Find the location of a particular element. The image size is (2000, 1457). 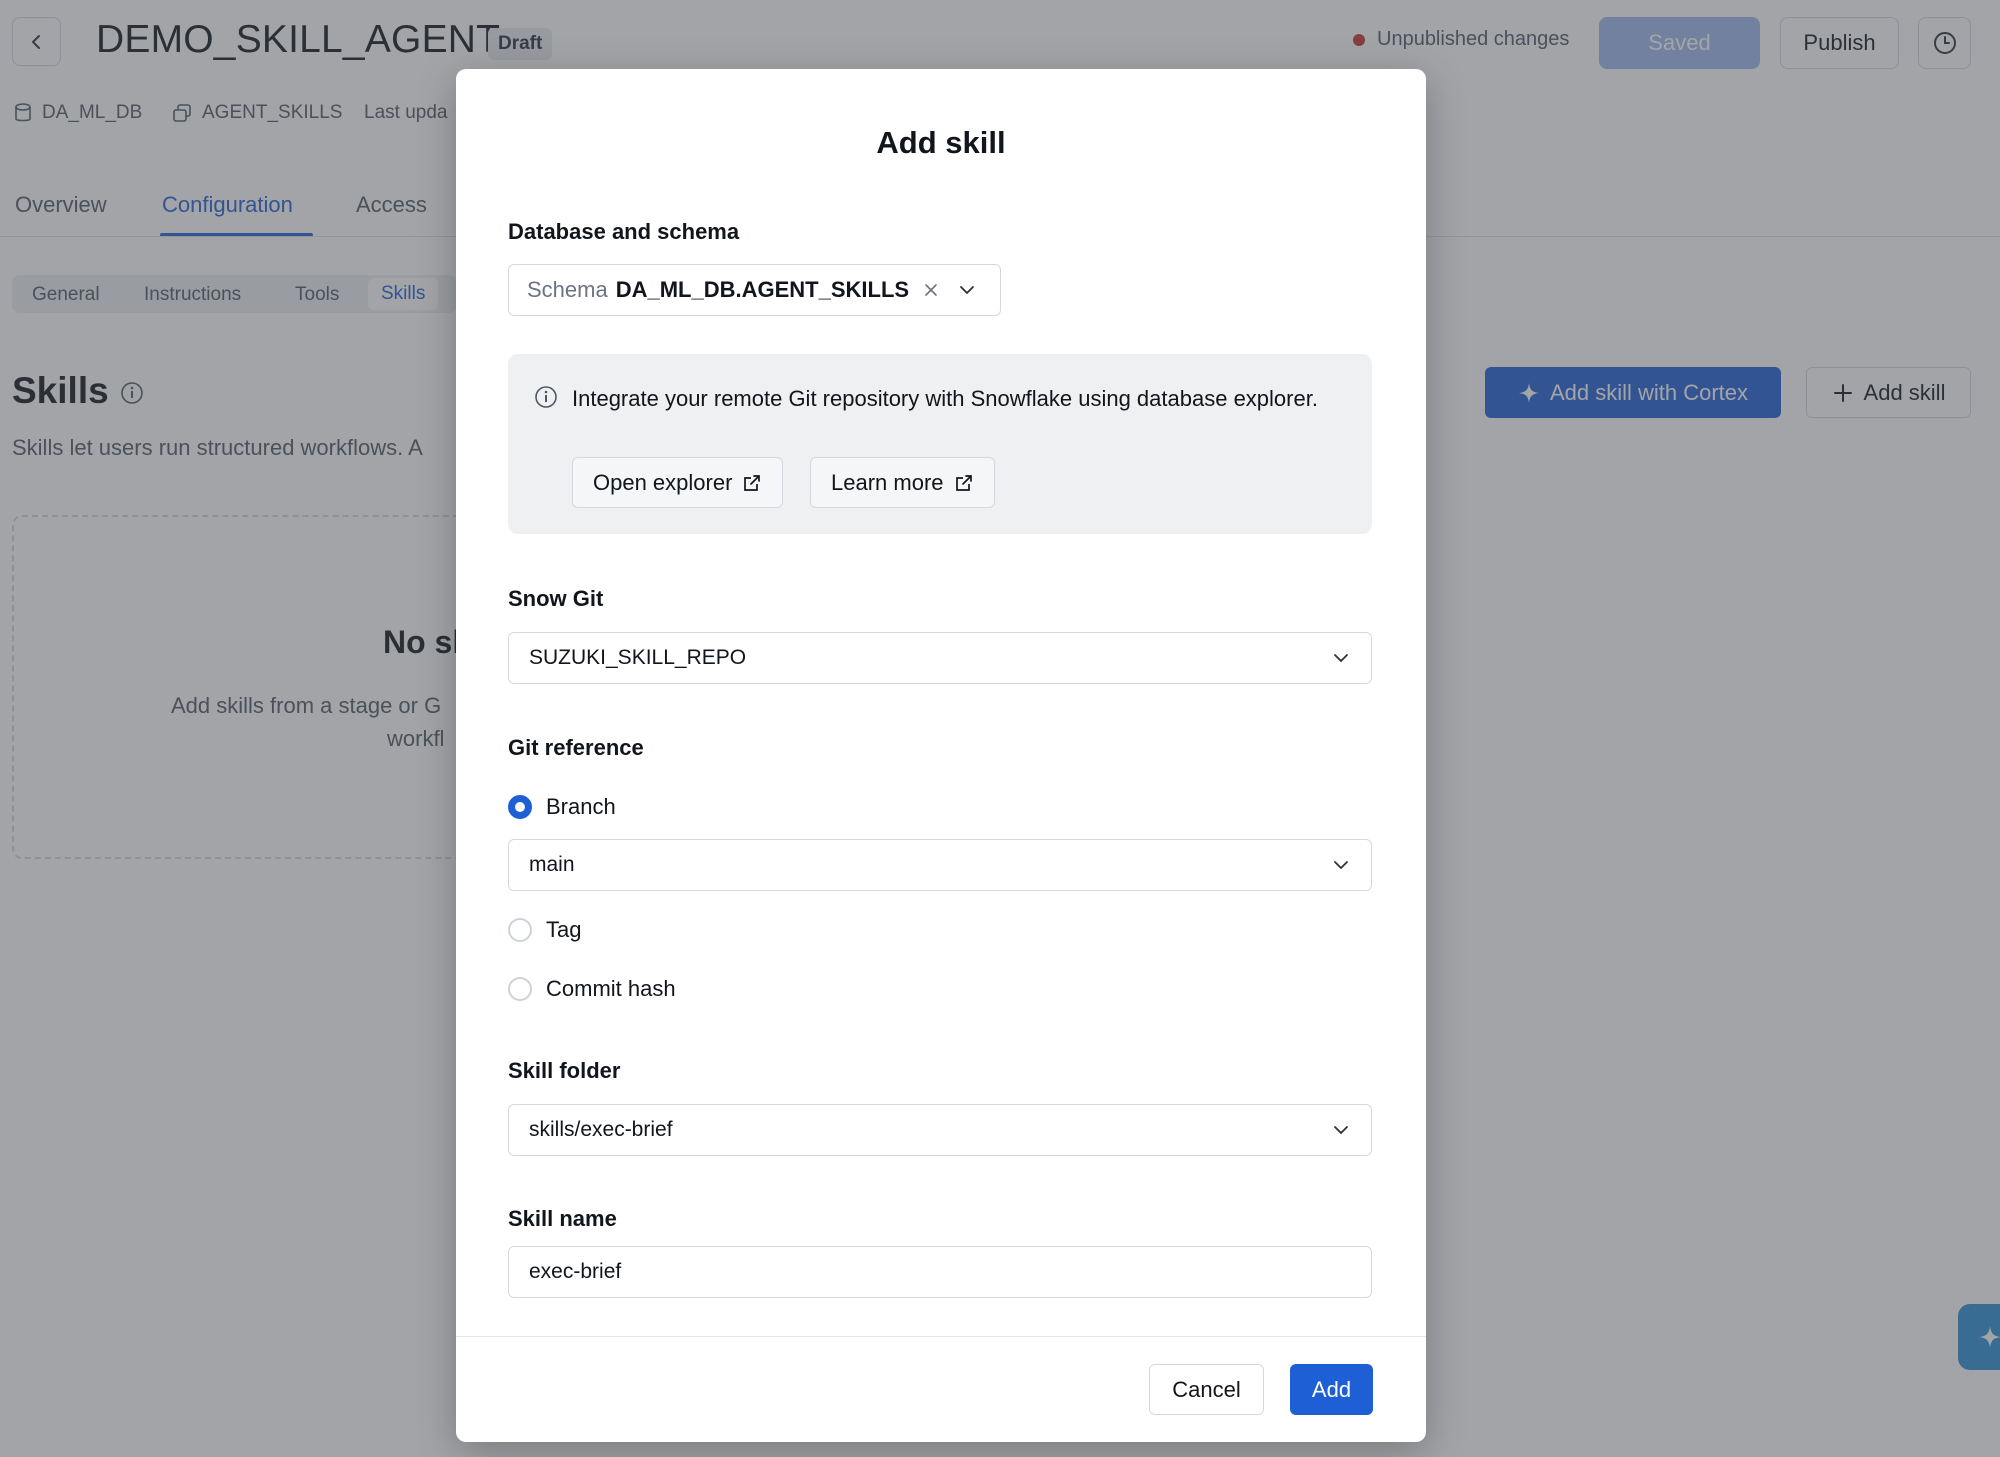

radio-branch-label: Branch is located at coordinates (581, 806).